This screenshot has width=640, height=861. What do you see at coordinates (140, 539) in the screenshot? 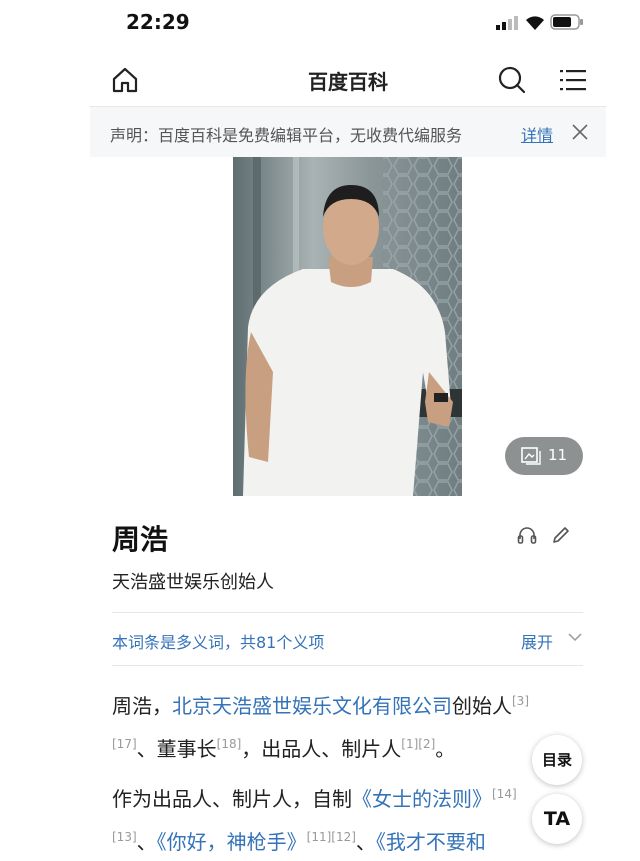
I see `entry-name: 周浩` at bounding box center [140, 539].